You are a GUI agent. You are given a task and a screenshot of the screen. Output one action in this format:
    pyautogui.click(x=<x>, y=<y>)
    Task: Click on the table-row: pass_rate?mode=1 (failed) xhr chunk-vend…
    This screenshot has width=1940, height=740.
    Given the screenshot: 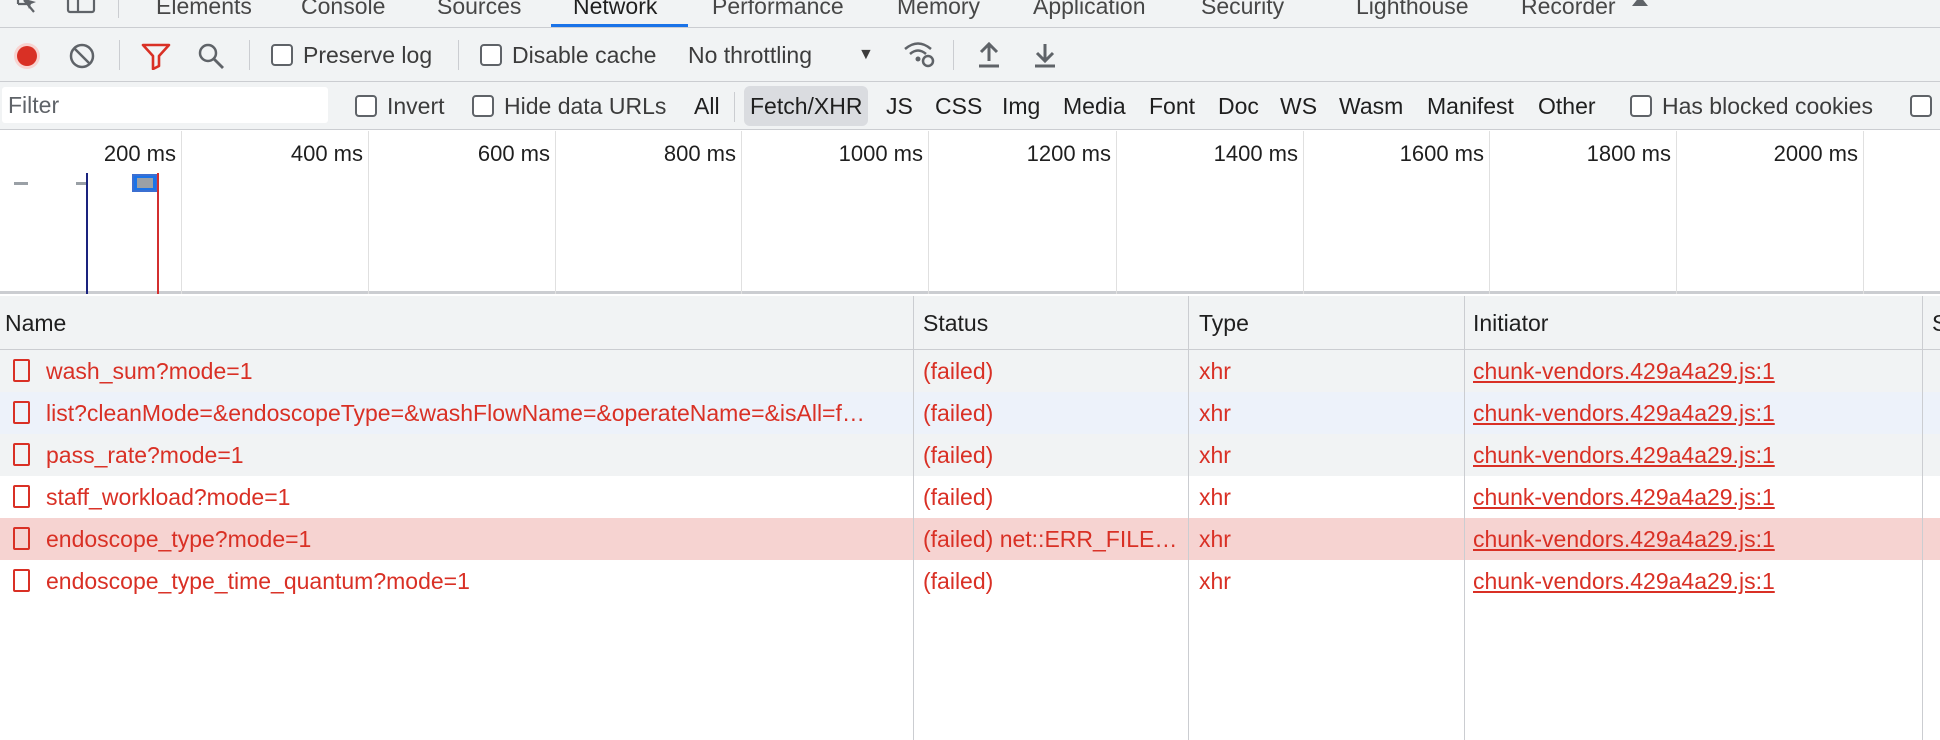 What is the action you would take?
    pyautogui.click(x=970, y=455)
    